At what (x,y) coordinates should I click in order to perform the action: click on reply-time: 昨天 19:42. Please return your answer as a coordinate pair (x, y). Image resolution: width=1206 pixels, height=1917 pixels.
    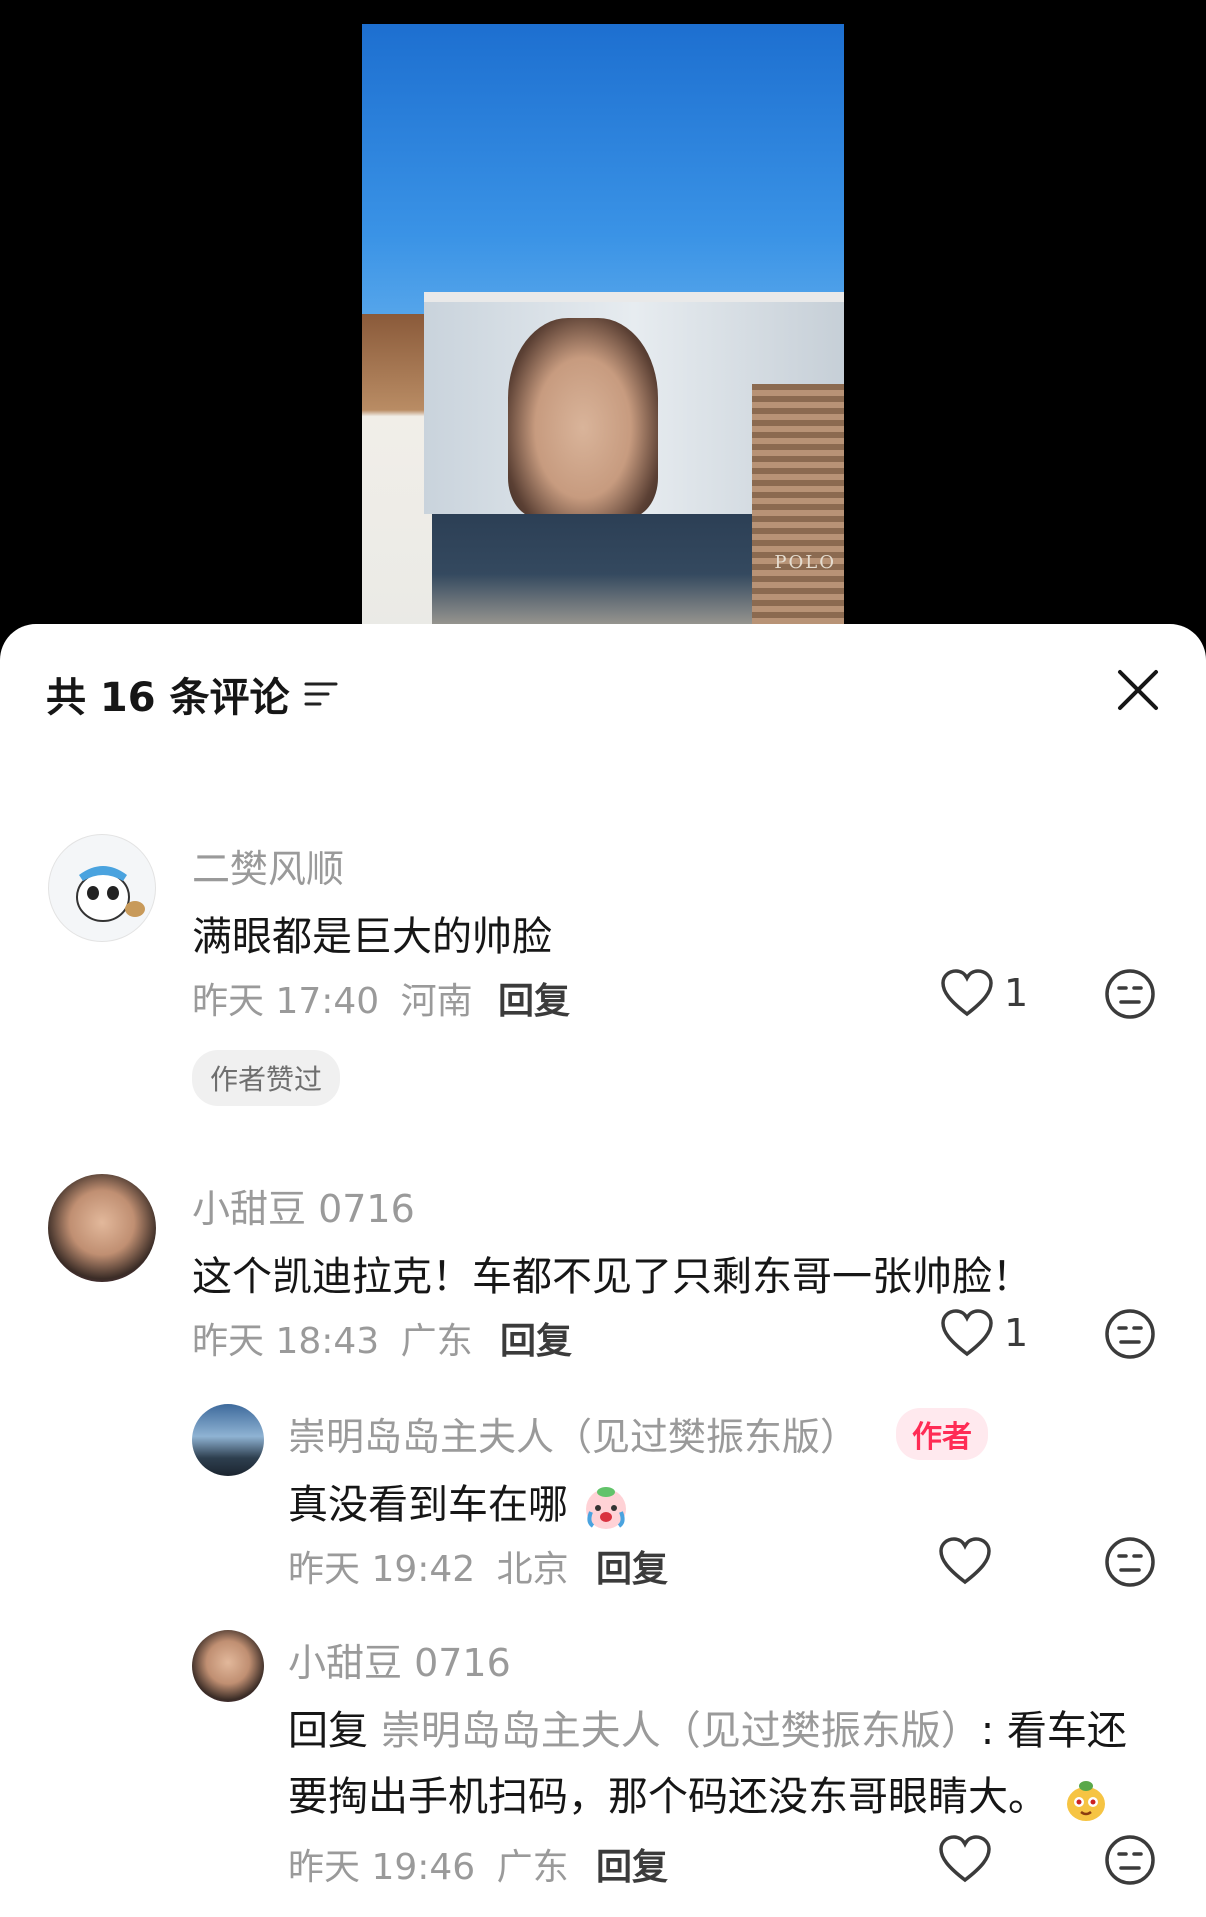
    Looking at the image, I should click on (382, 1569).